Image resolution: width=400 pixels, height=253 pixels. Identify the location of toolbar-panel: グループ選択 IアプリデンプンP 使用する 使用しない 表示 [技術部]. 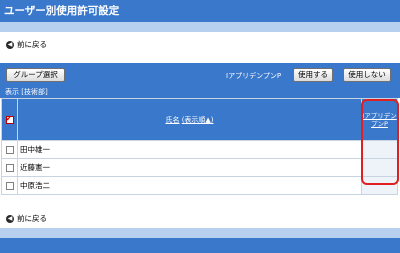
(200, 80).